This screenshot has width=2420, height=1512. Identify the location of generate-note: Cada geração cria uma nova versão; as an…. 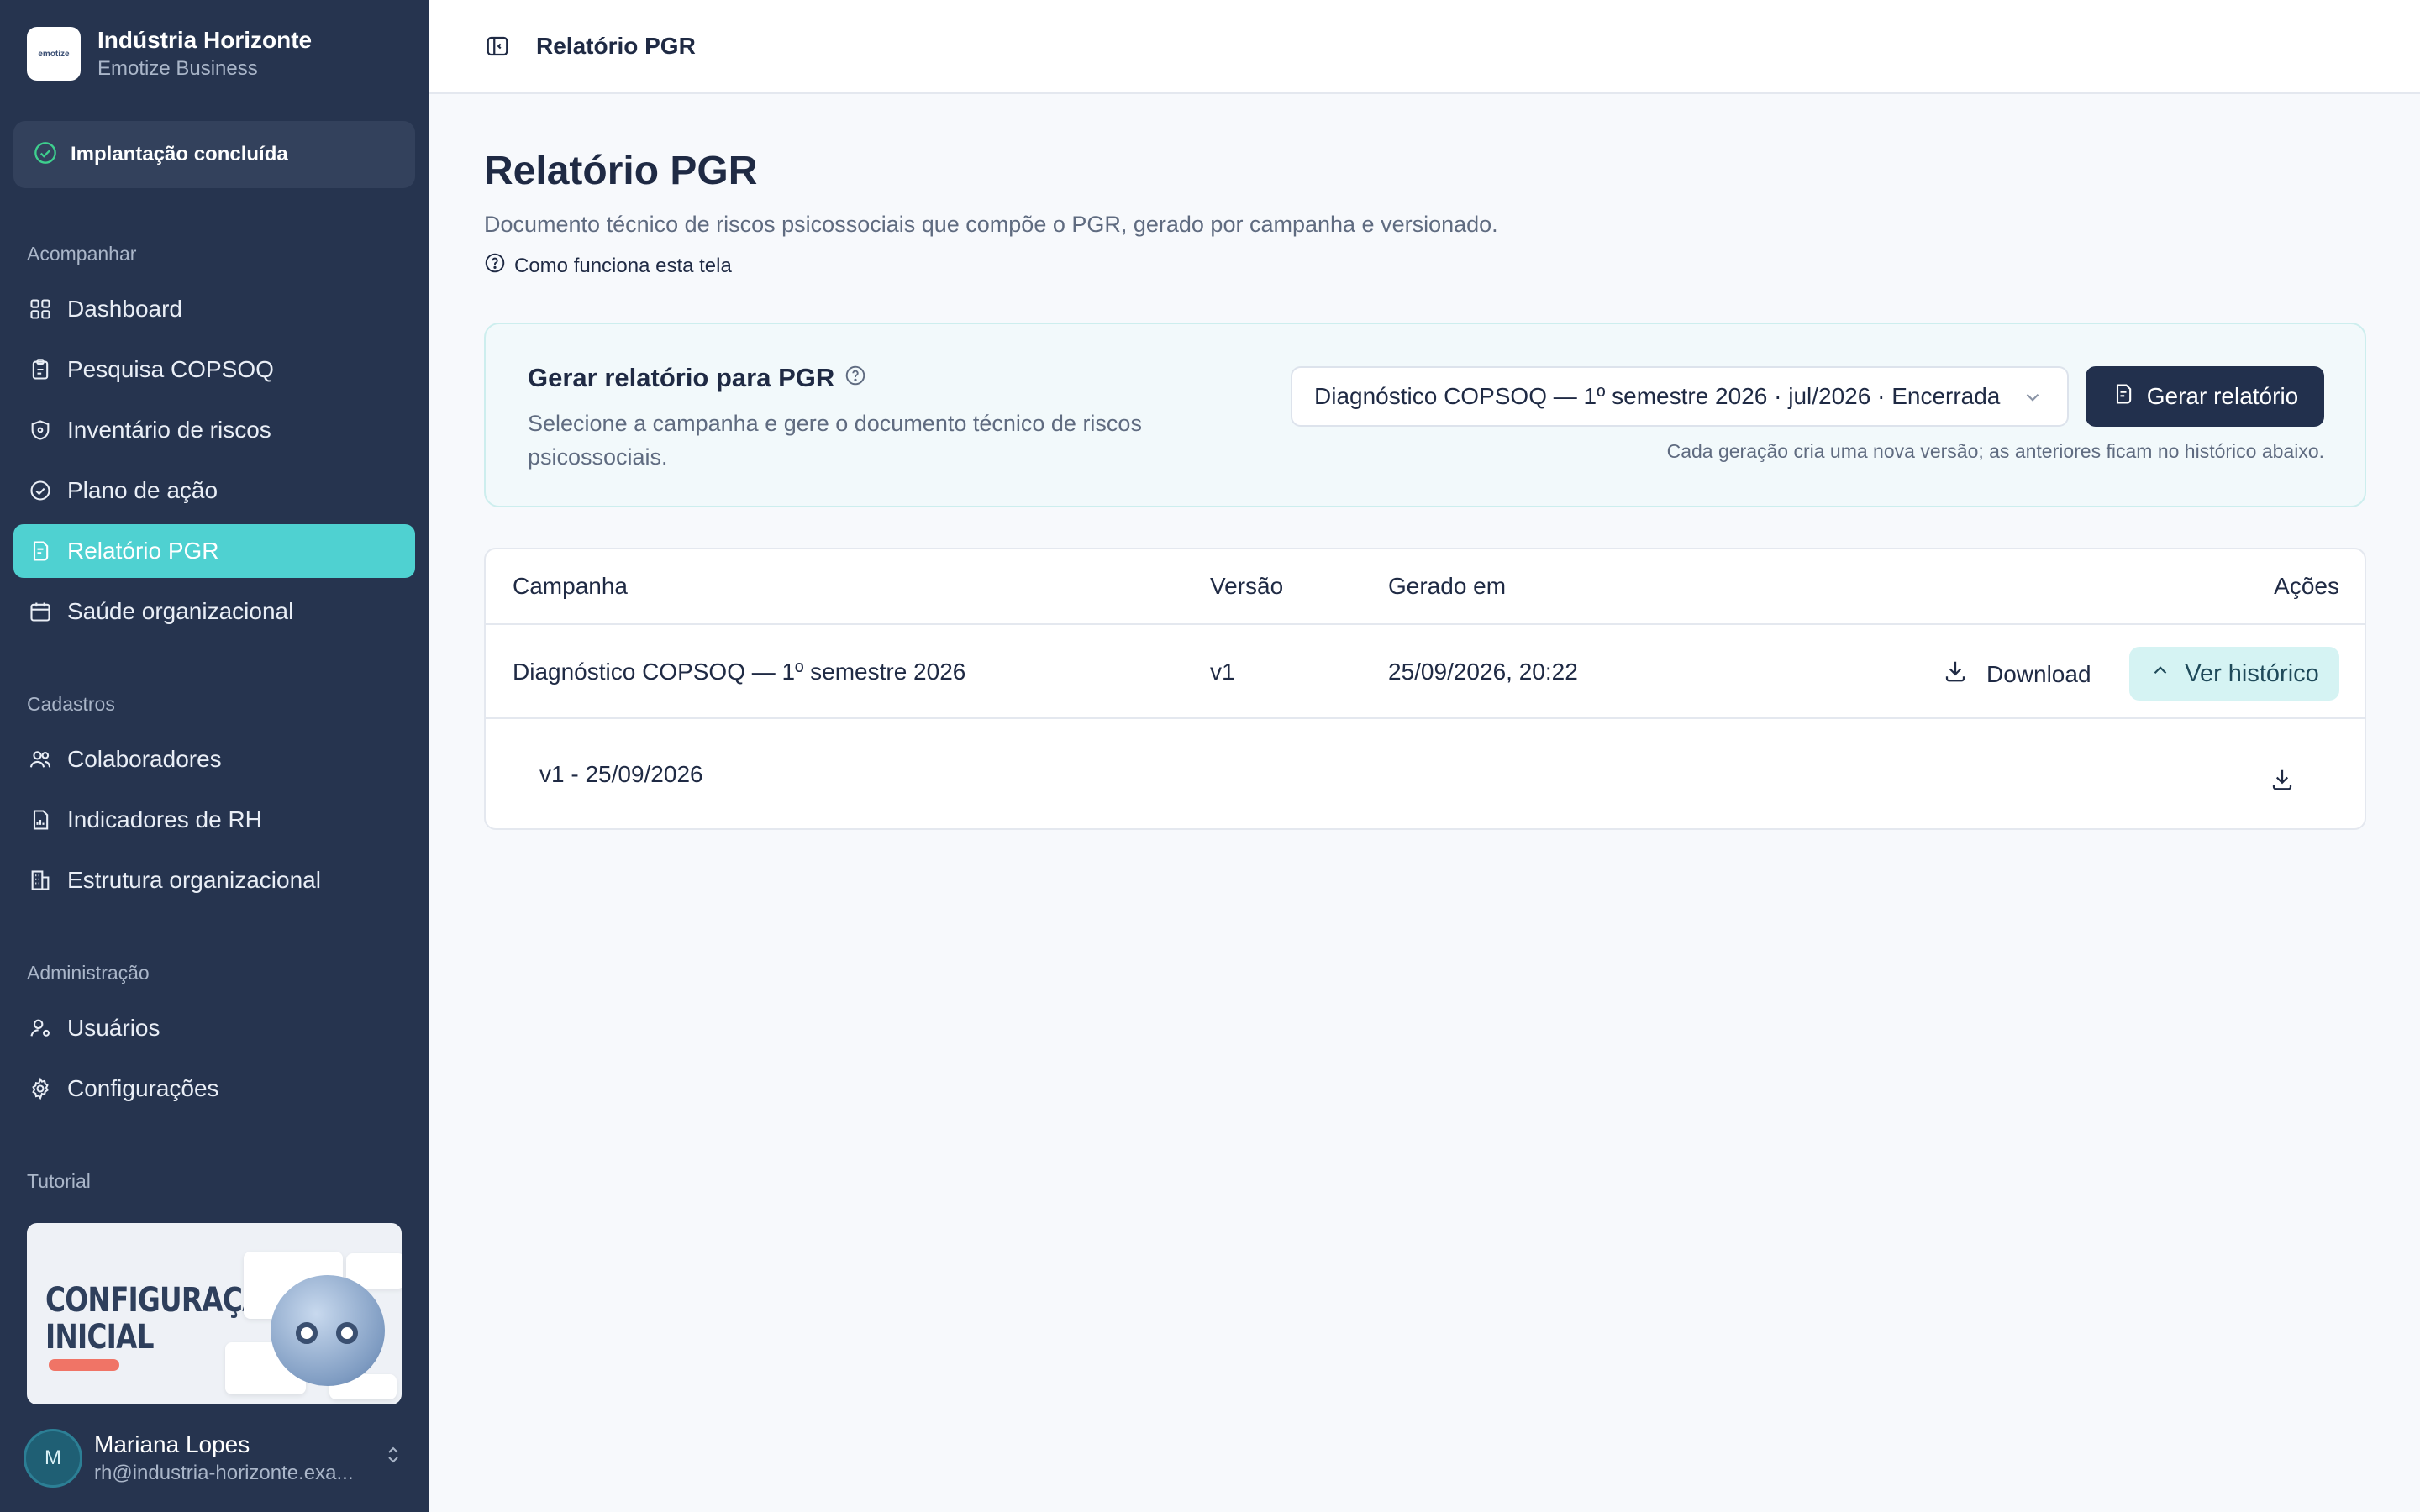
(1995, 451).